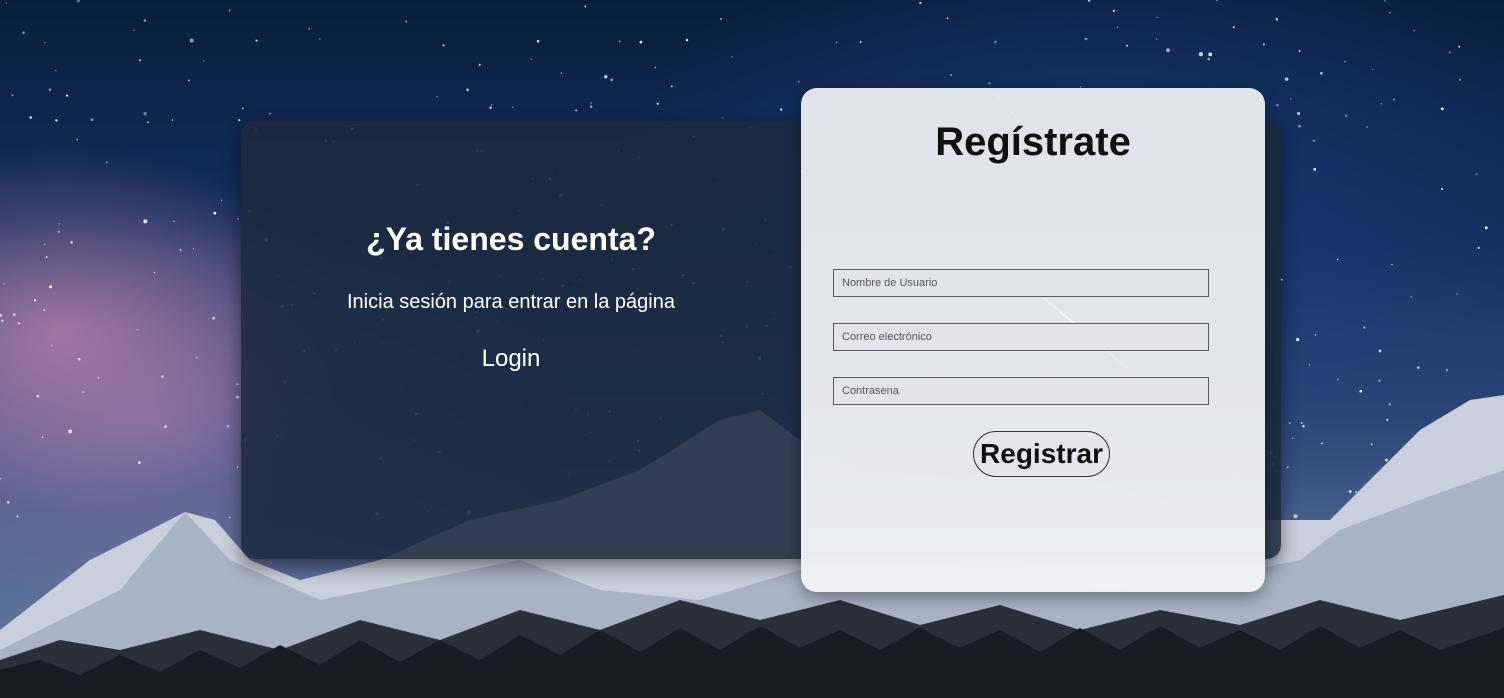  I want to click on login-title: ¿Ya tienes cuenta?, so click(511, 239).